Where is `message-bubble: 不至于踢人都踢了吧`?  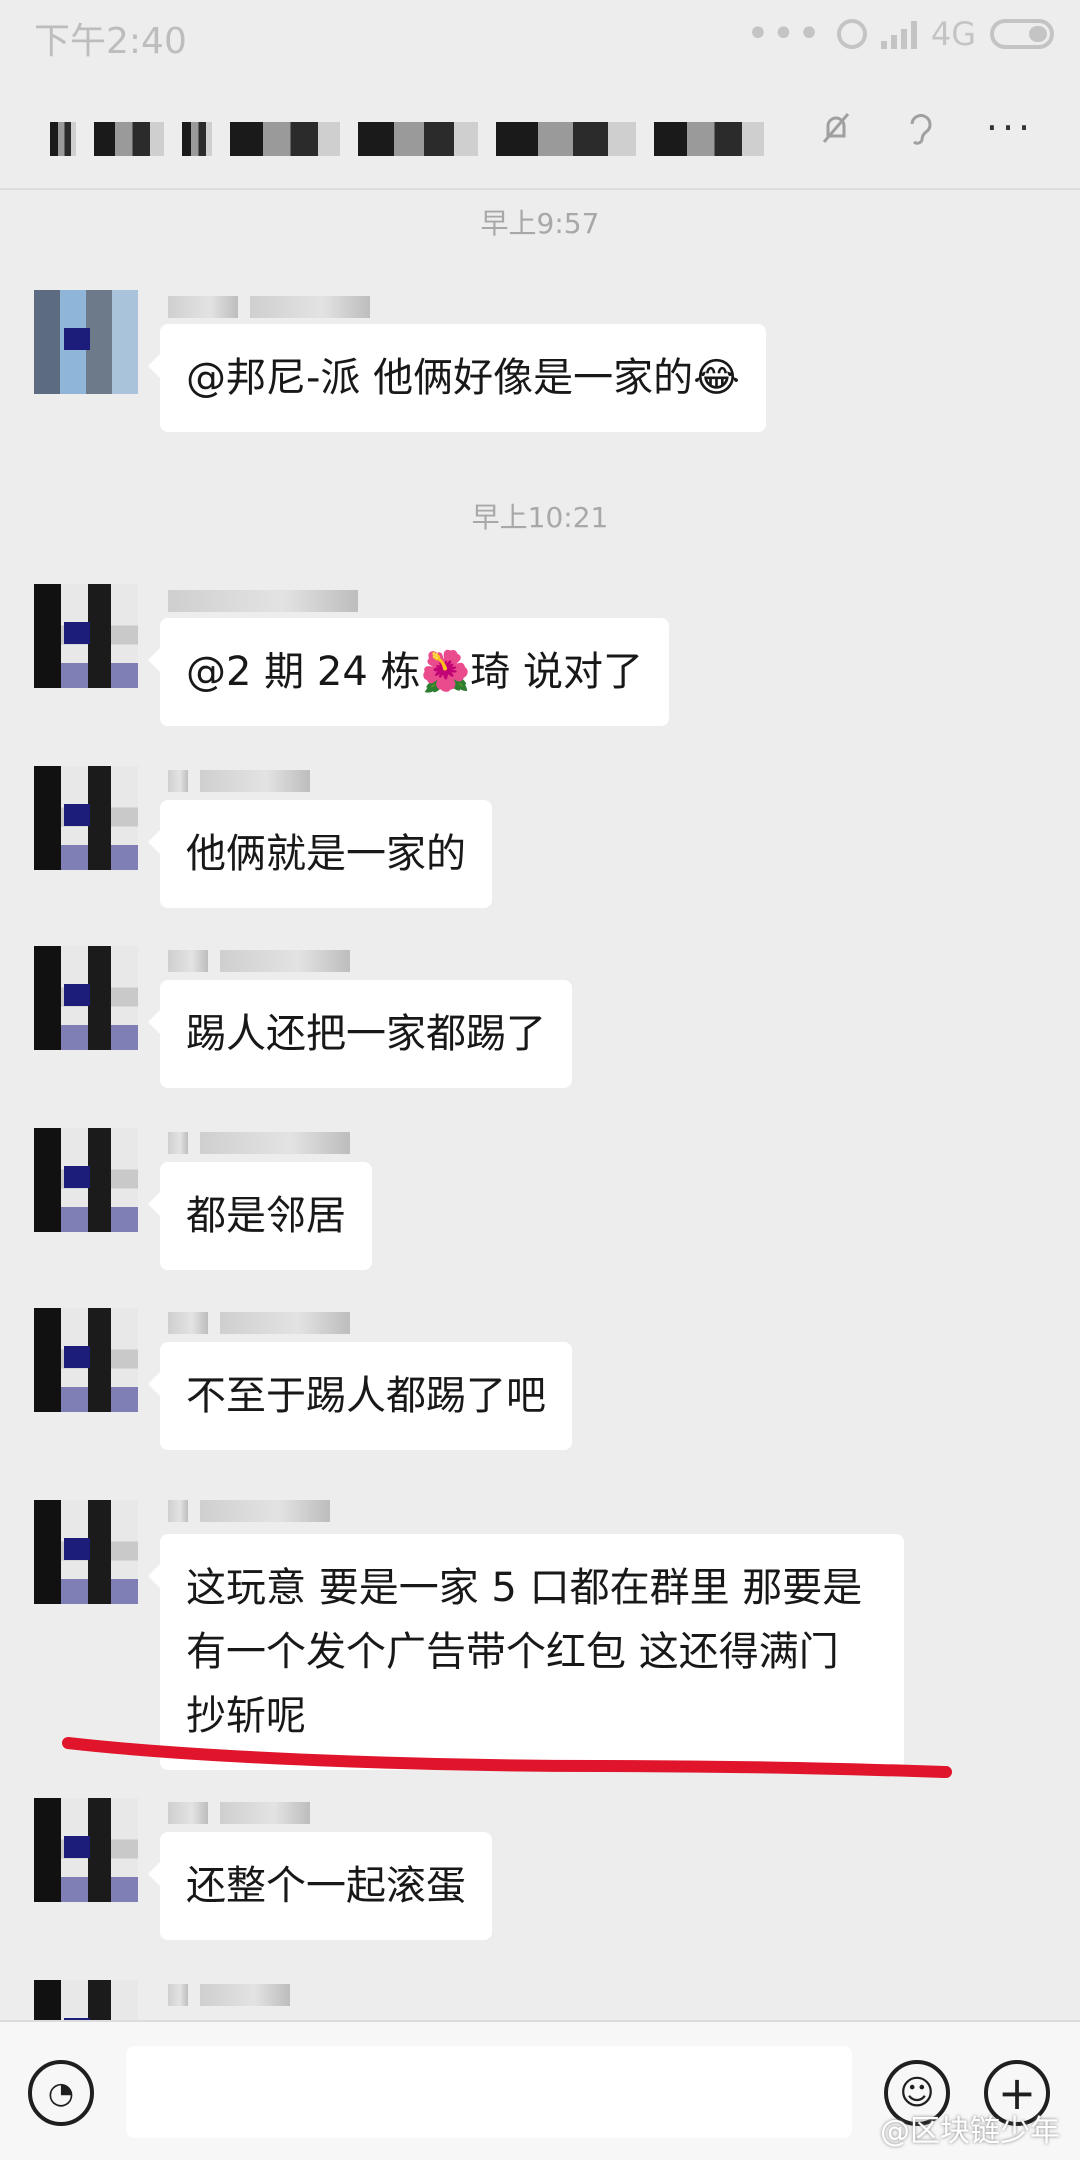
message-bubble: 不至于踢人都踢了吧 is located at coordinates (360, 1396).